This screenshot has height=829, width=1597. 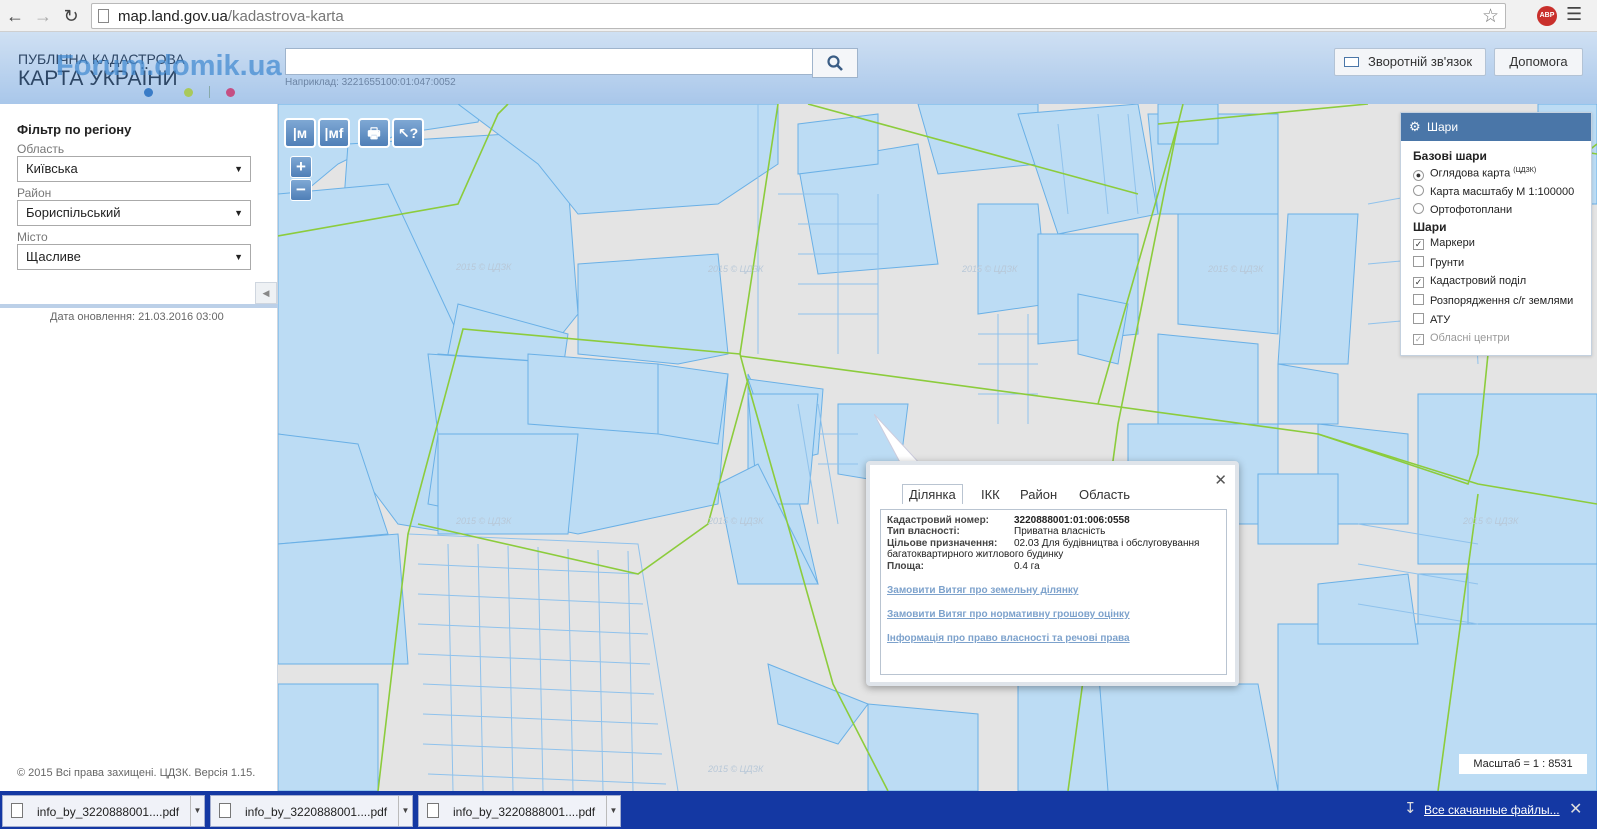 What do you see at coordinates (898, 440) in the screenshot?
I see `popup-pointer` at bounding box center [898, 440].